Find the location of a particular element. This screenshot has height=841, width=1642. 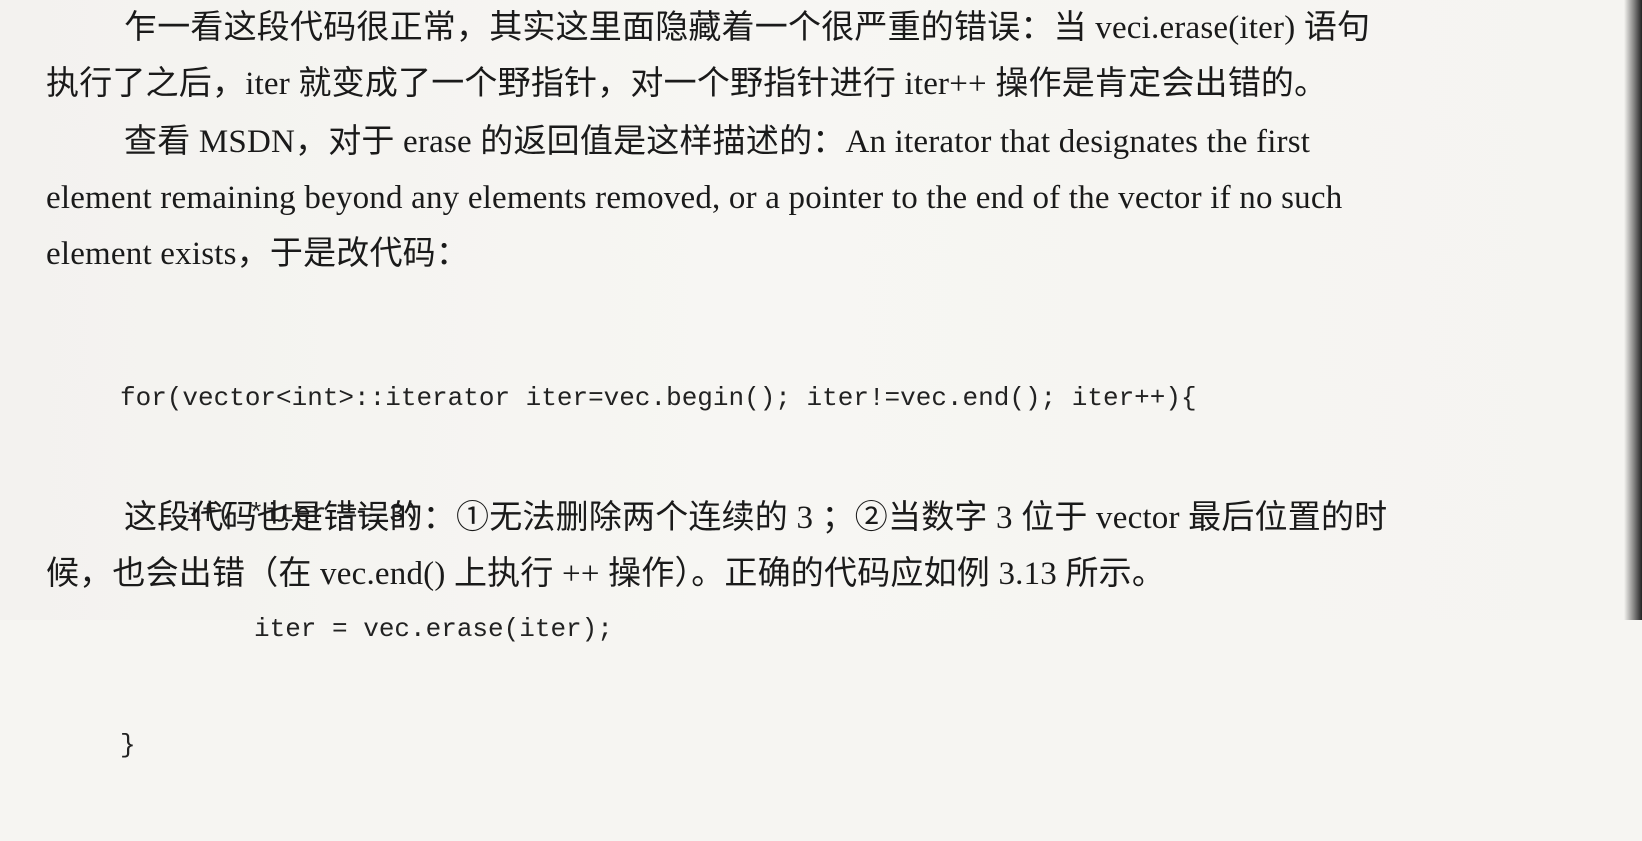

code-line: } is located at coordinates (128, 744).